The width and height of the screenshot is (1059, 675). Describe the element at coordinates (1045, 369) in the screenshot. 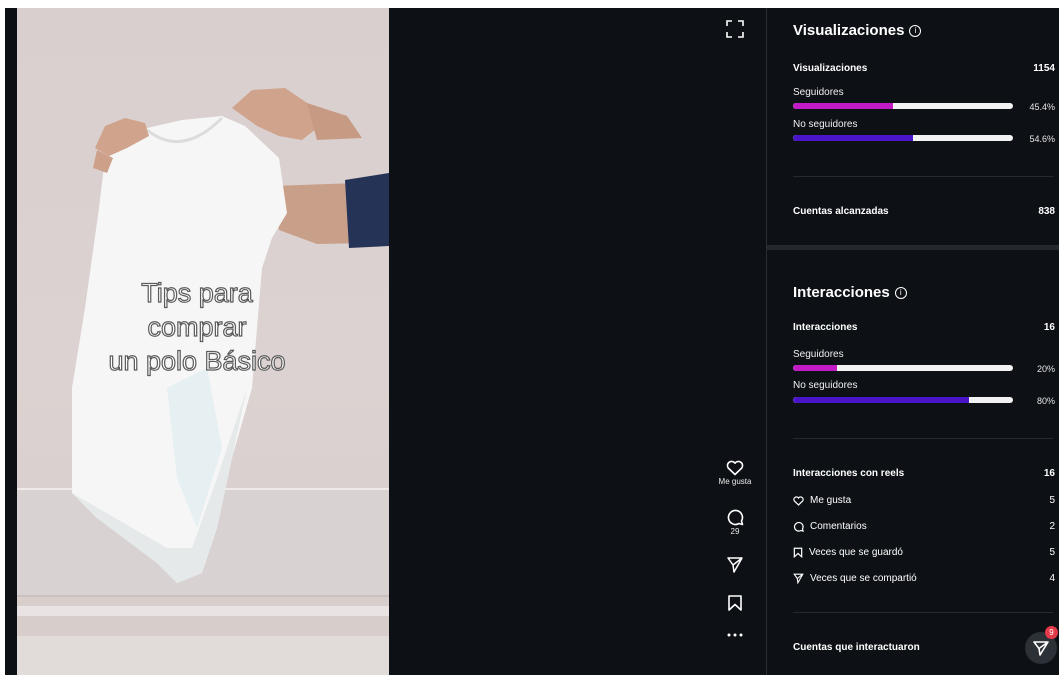

I see `interactions-followers-pct: 20%` at that location.